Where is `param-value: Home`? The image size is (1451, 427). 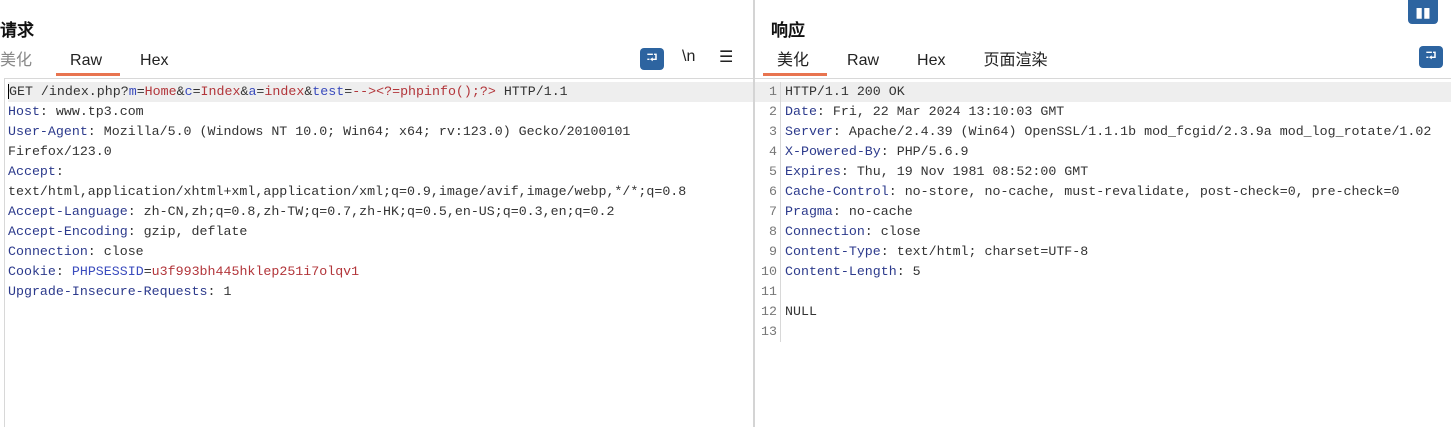
param-value: Home is located at coordinates (160, 91).